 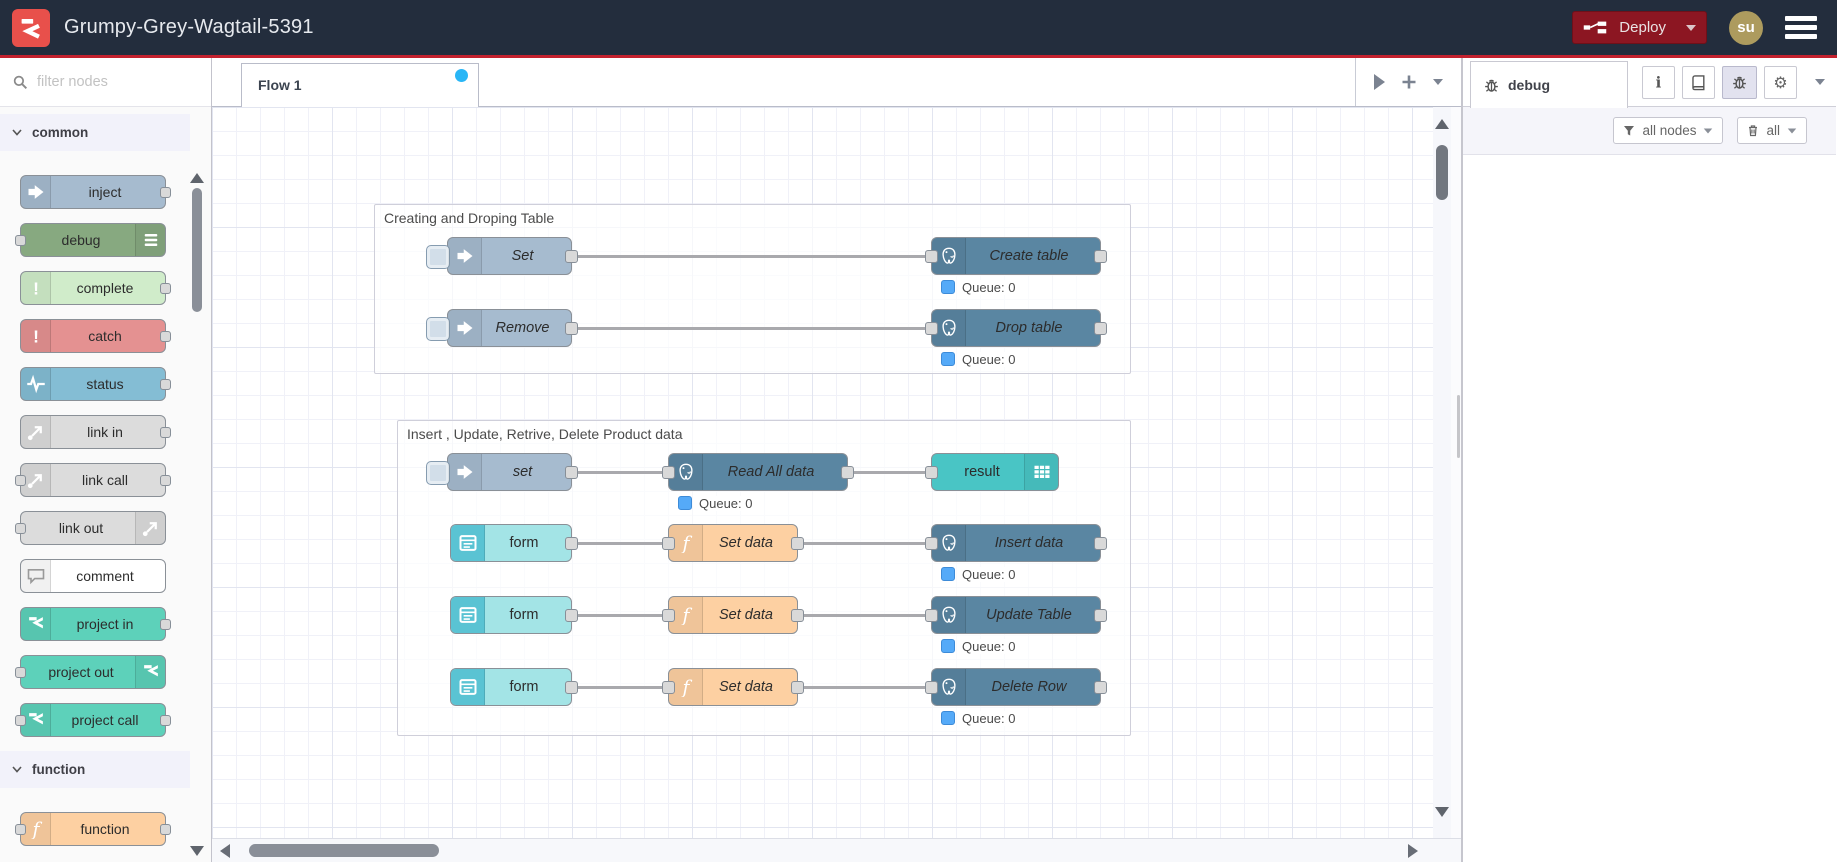 I want to click on palette-node-debug: debug, so click(x=90, y=240).